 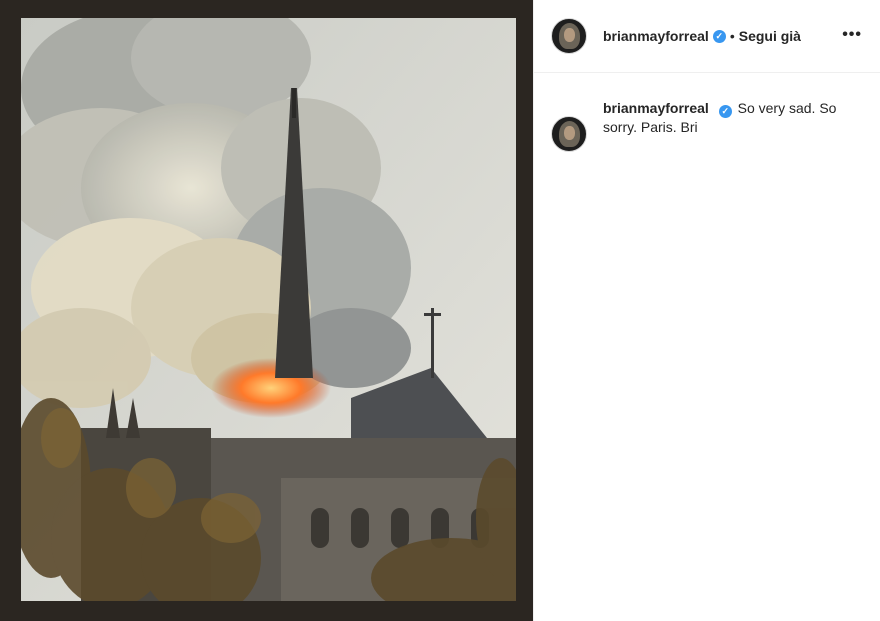 What do you see at coordinates (569, 134) in the screenshot?
I see `caption-avatar` at bounding box center [569, 134].